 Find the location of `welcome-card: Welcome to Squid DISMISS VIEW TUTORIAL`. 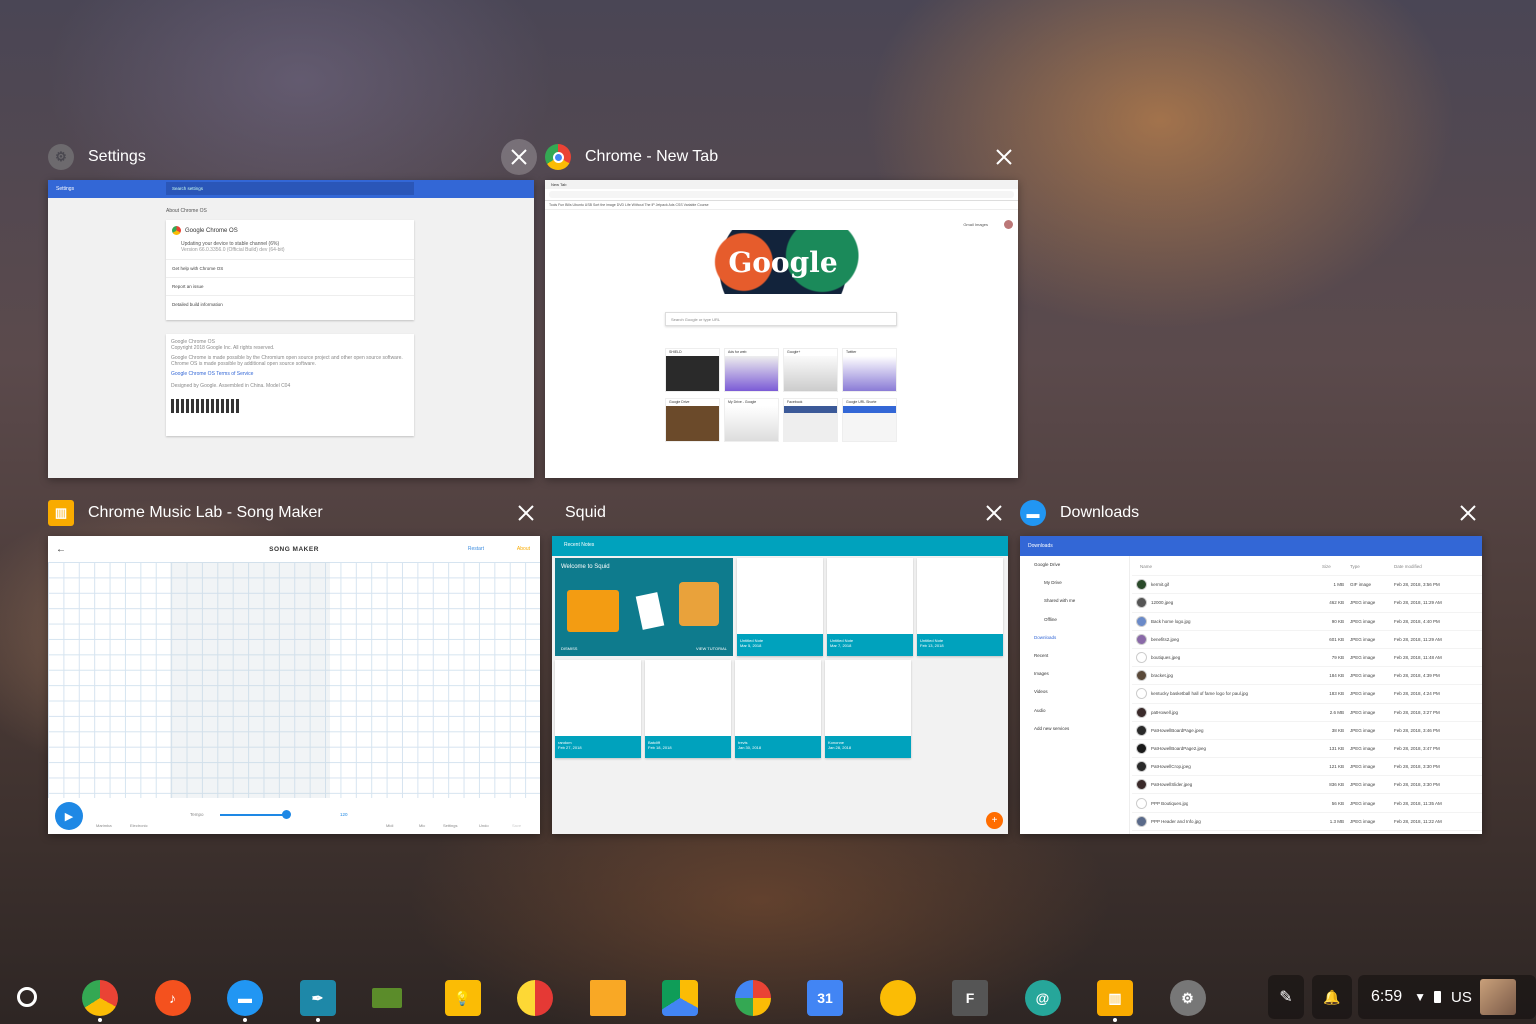

welcome-card: Welcome to Squid DISMISS VIEW TUTORIAL is located at coordinates (644, 607).